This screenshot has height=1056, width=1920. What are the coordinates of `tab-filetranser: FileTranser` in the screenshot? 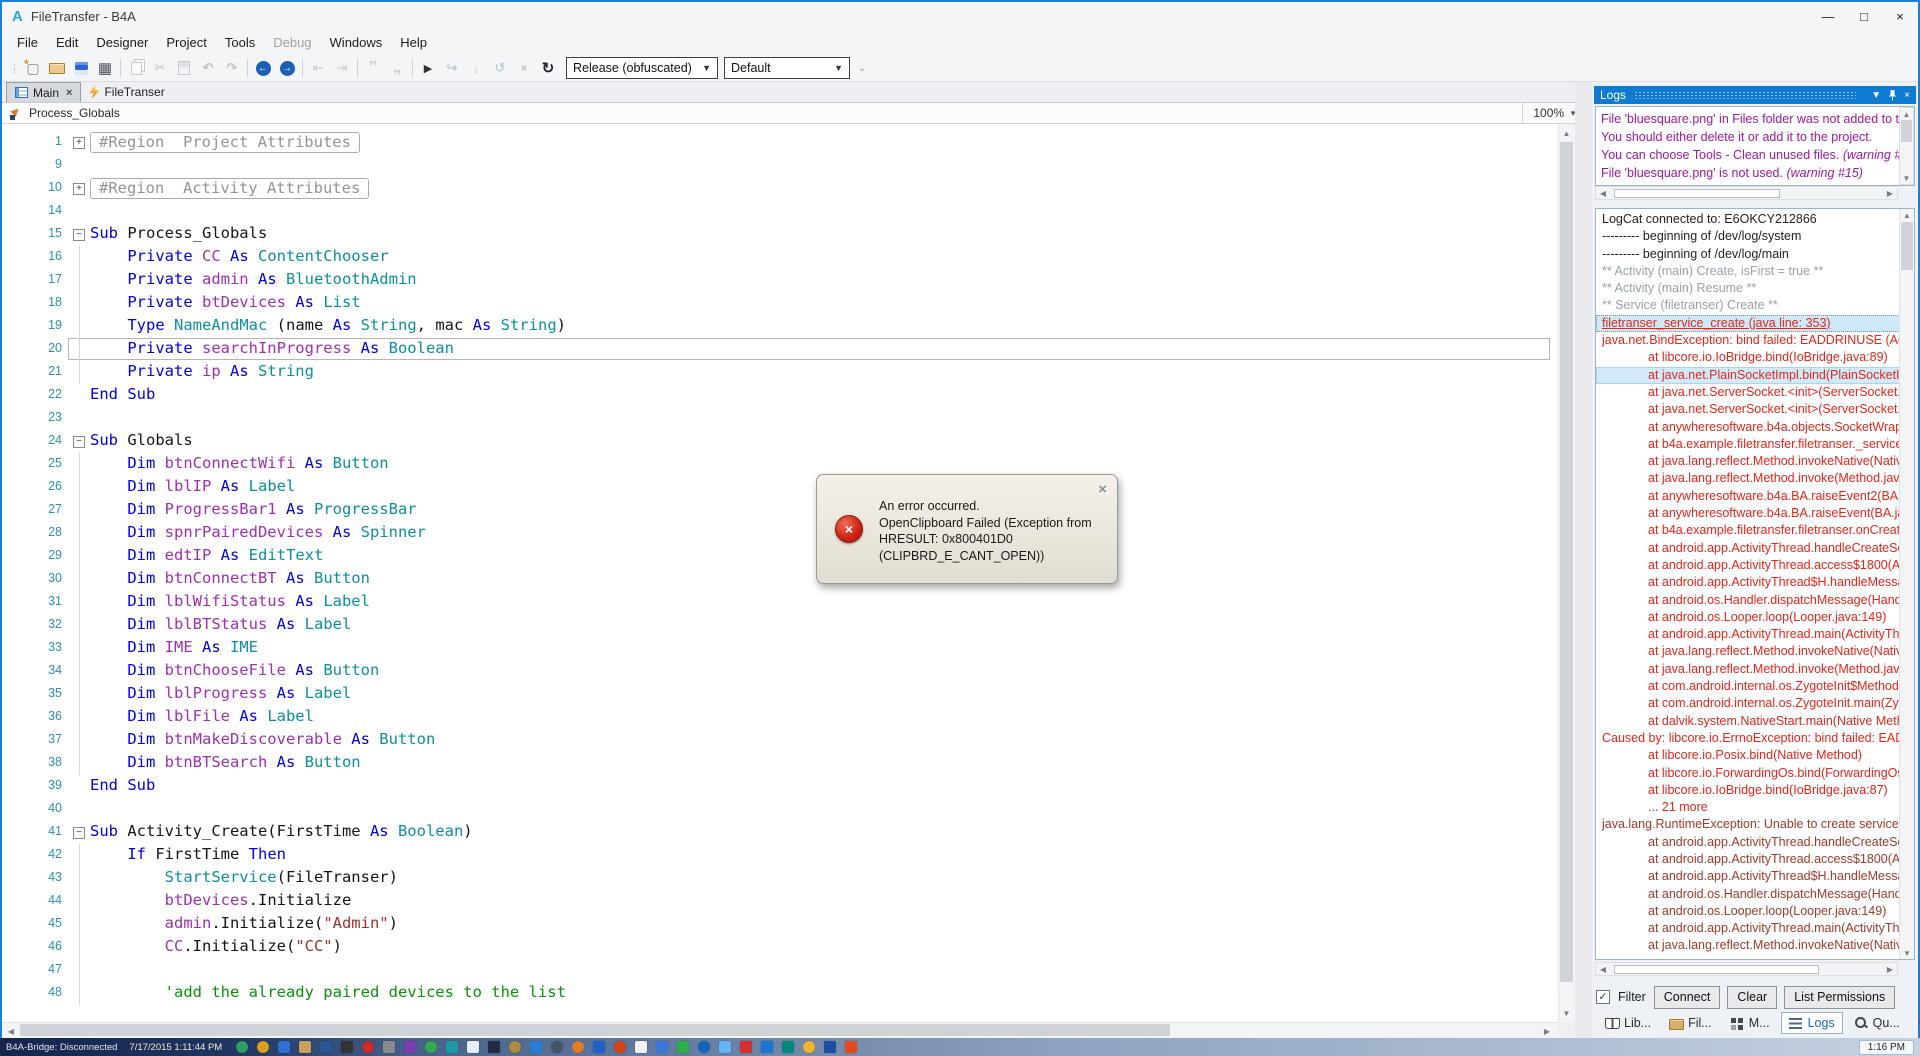 It's located at (126, 92).